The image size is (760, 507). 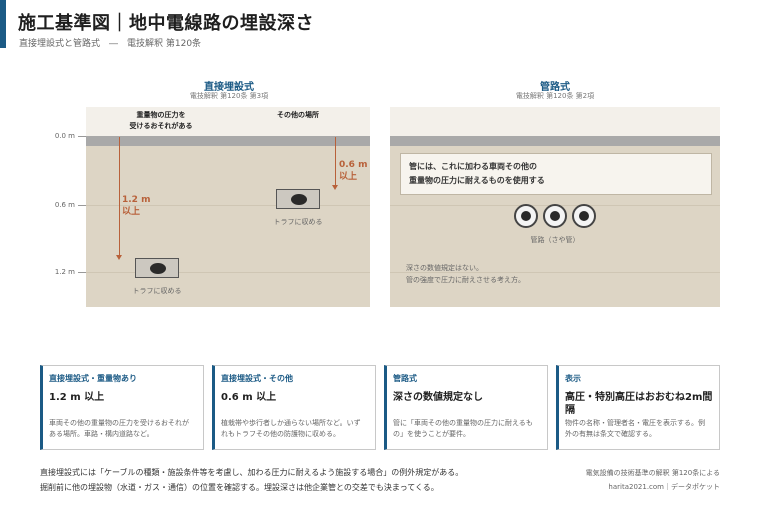 What do you see at coordinates (405, 378) in the screenshot?
I see `card-heading: 管路式` at bounding box center [405, 378].